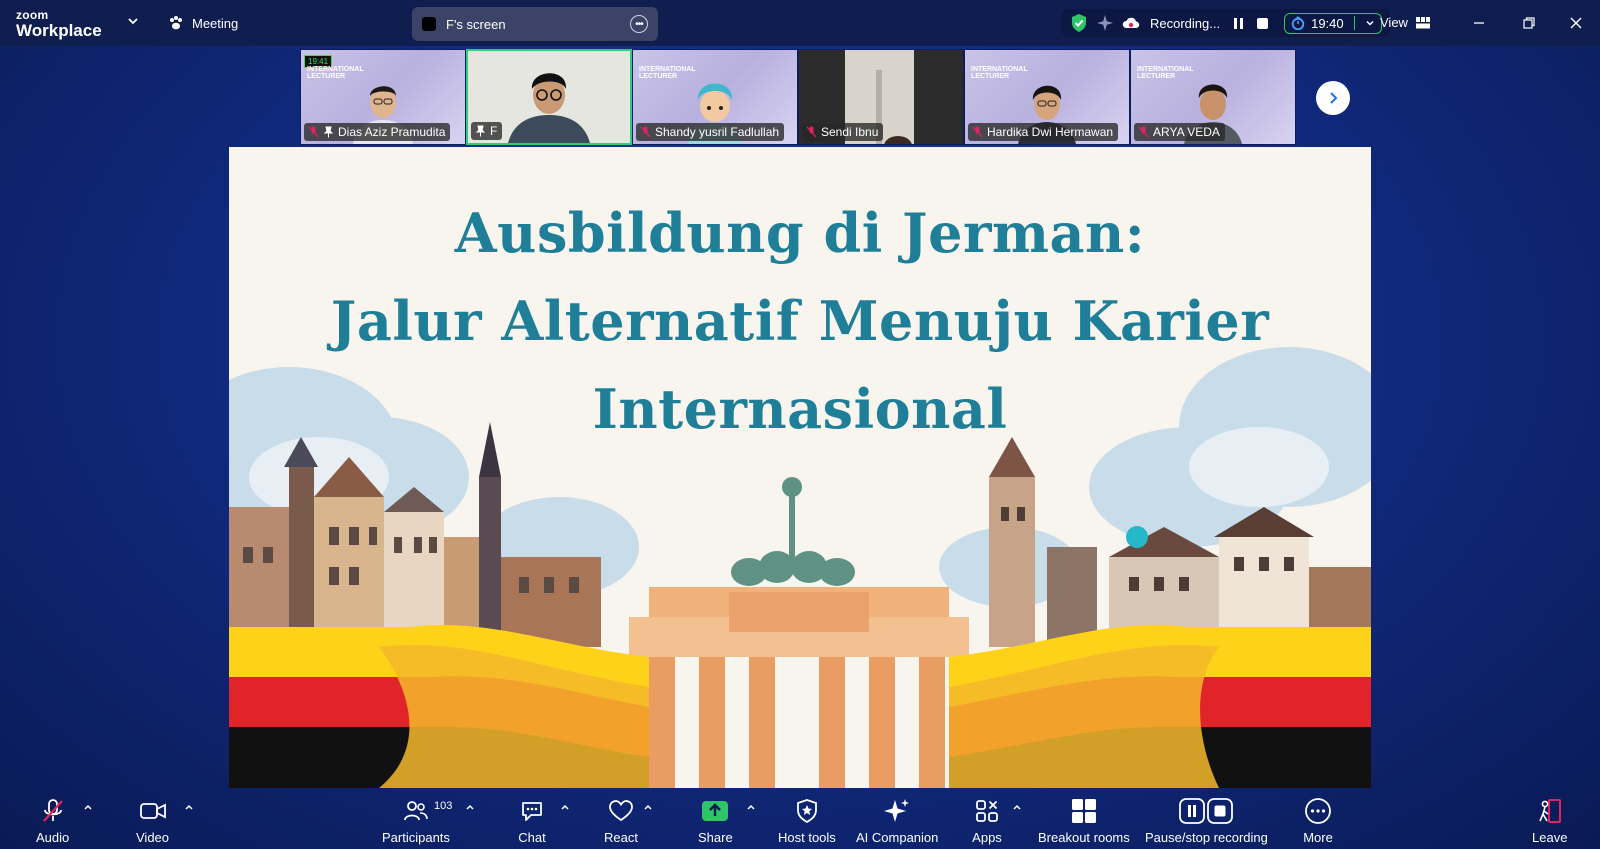 This screenshot has width=1600, height=849. I want to click on share-button: Share, so click(715, 820).